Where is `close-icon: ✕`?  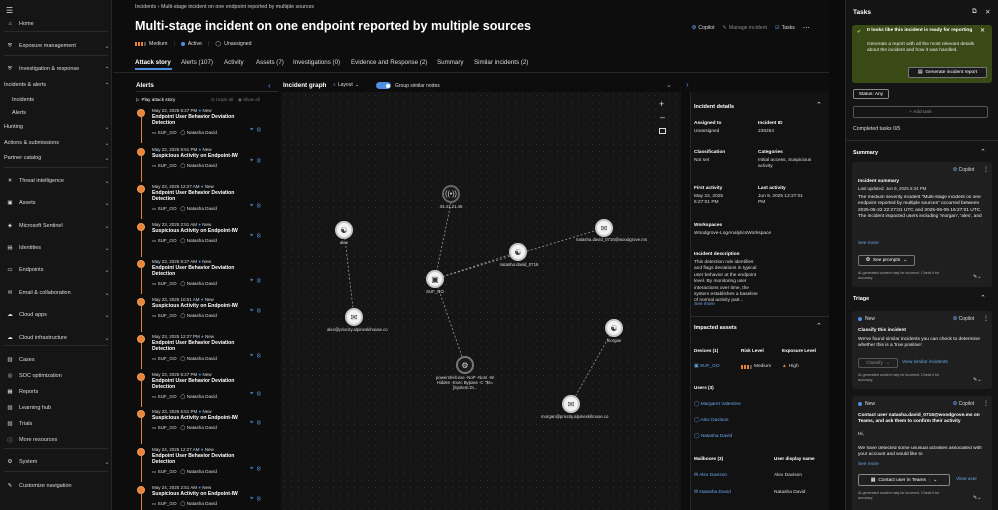 close-icon: ✕ is located at coordinates (987, 12).